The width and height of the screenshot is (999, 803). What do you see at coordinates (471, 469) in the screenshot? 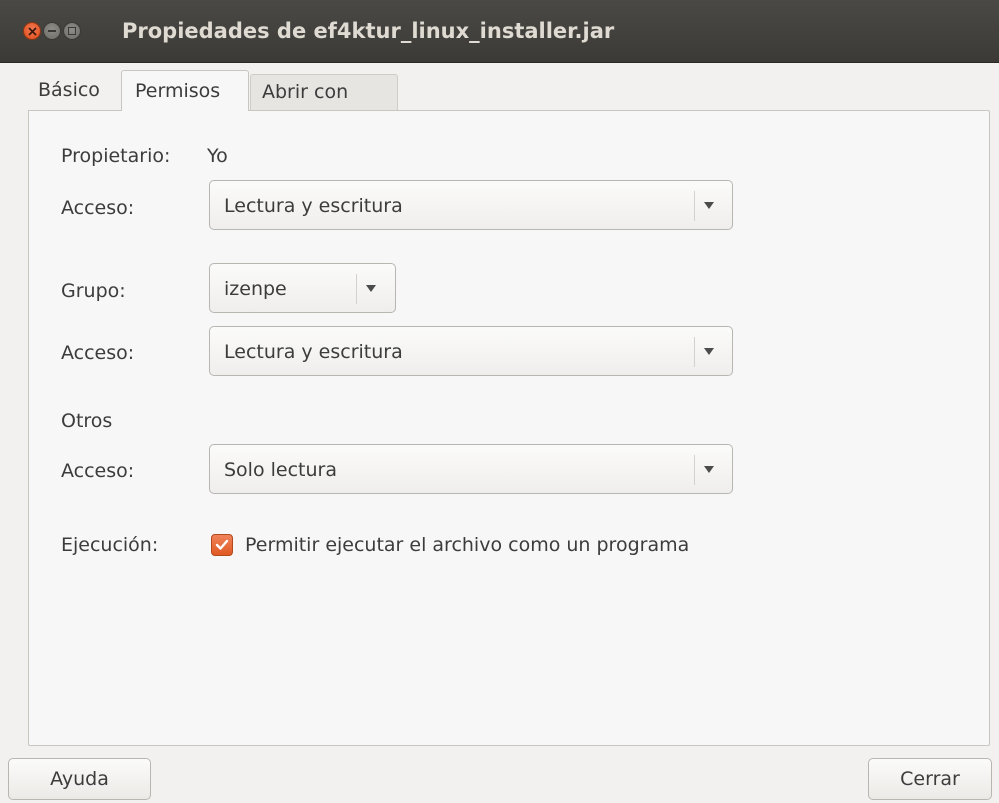
I see `others-access-combo: Solo lectura` at bounding box center [471, 469].